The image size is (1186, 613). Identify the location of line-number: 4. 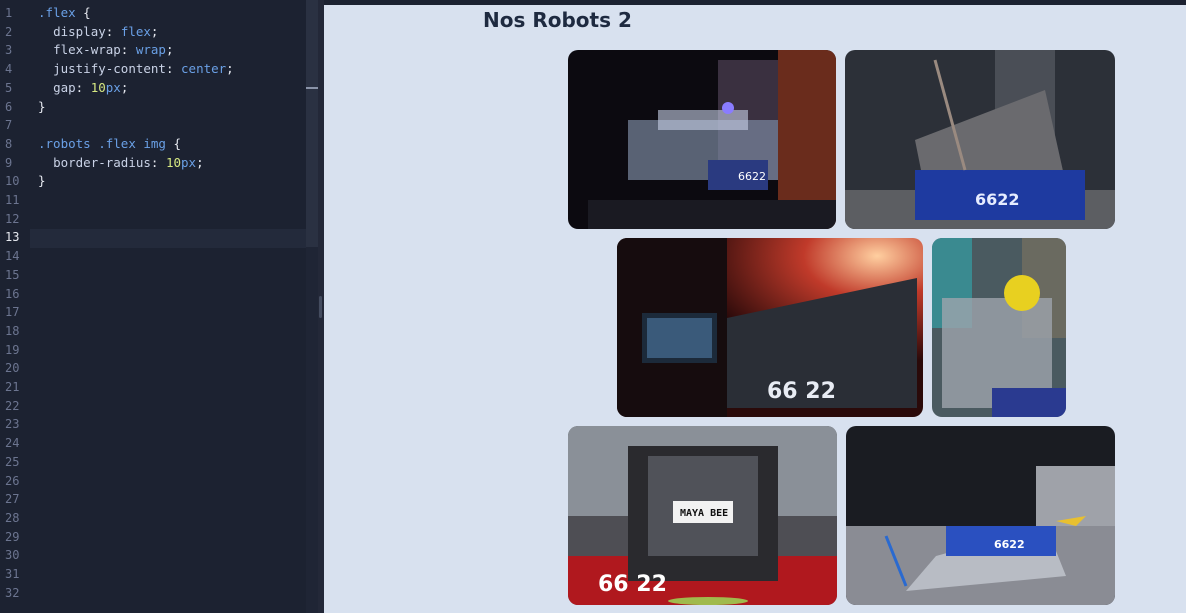
(9, 69).